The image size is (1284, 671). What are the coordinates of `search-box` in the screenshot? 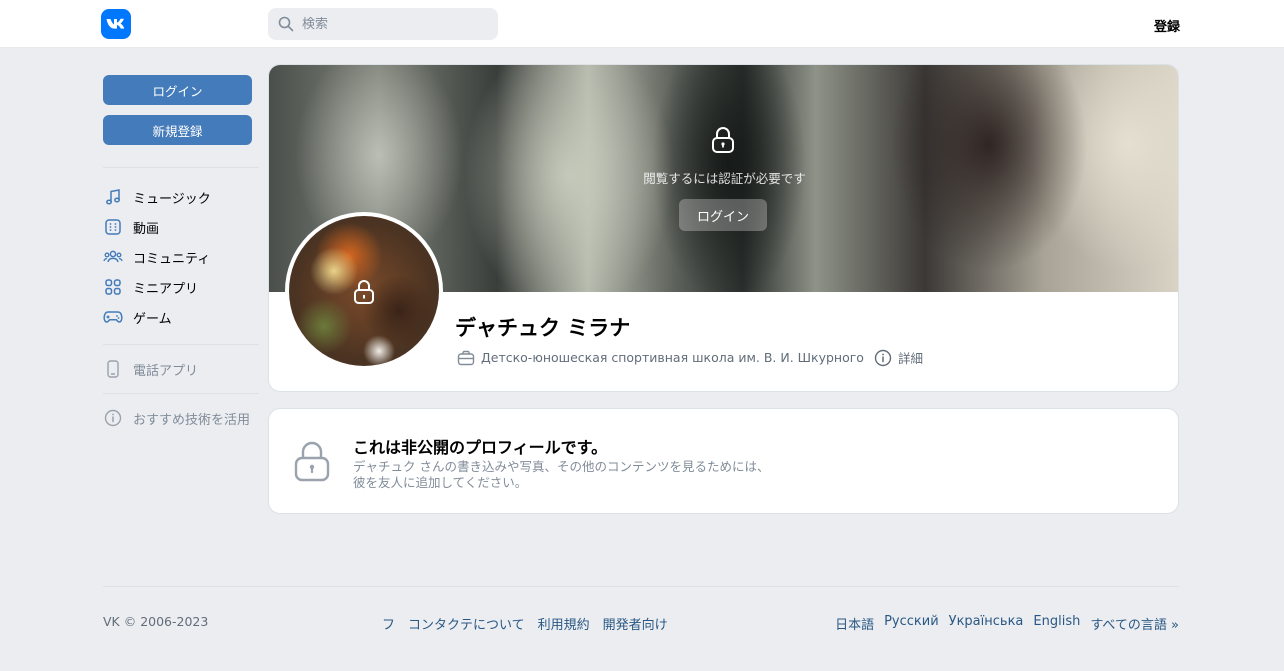 It's located at (383, 24).